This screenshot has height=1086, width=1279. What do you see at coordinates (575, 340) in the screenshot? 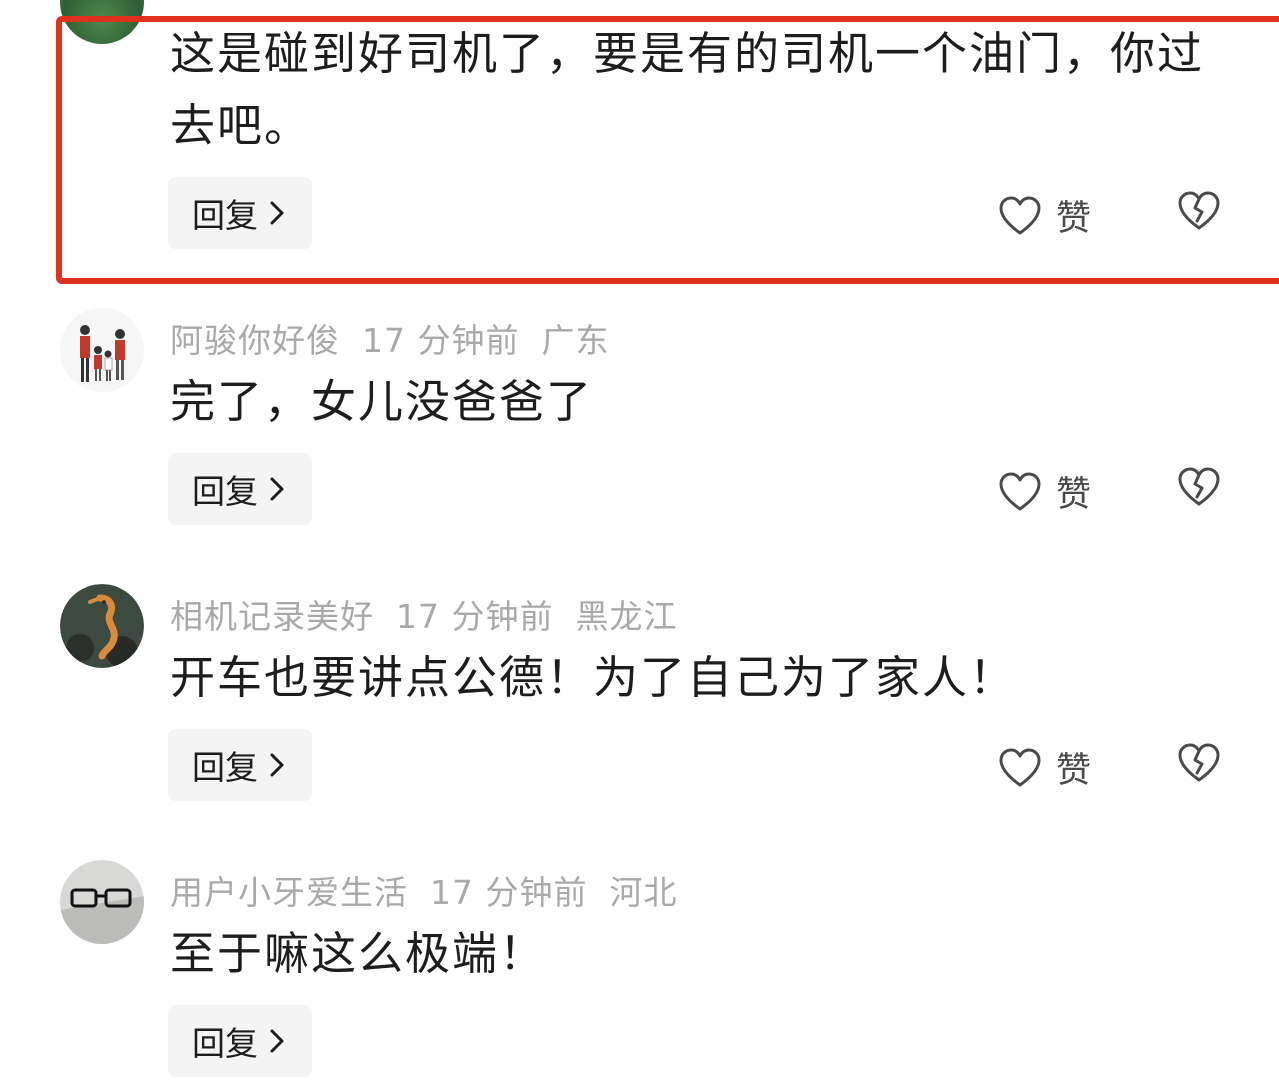
I see `location: 广东` at bounding box center [575, 340].